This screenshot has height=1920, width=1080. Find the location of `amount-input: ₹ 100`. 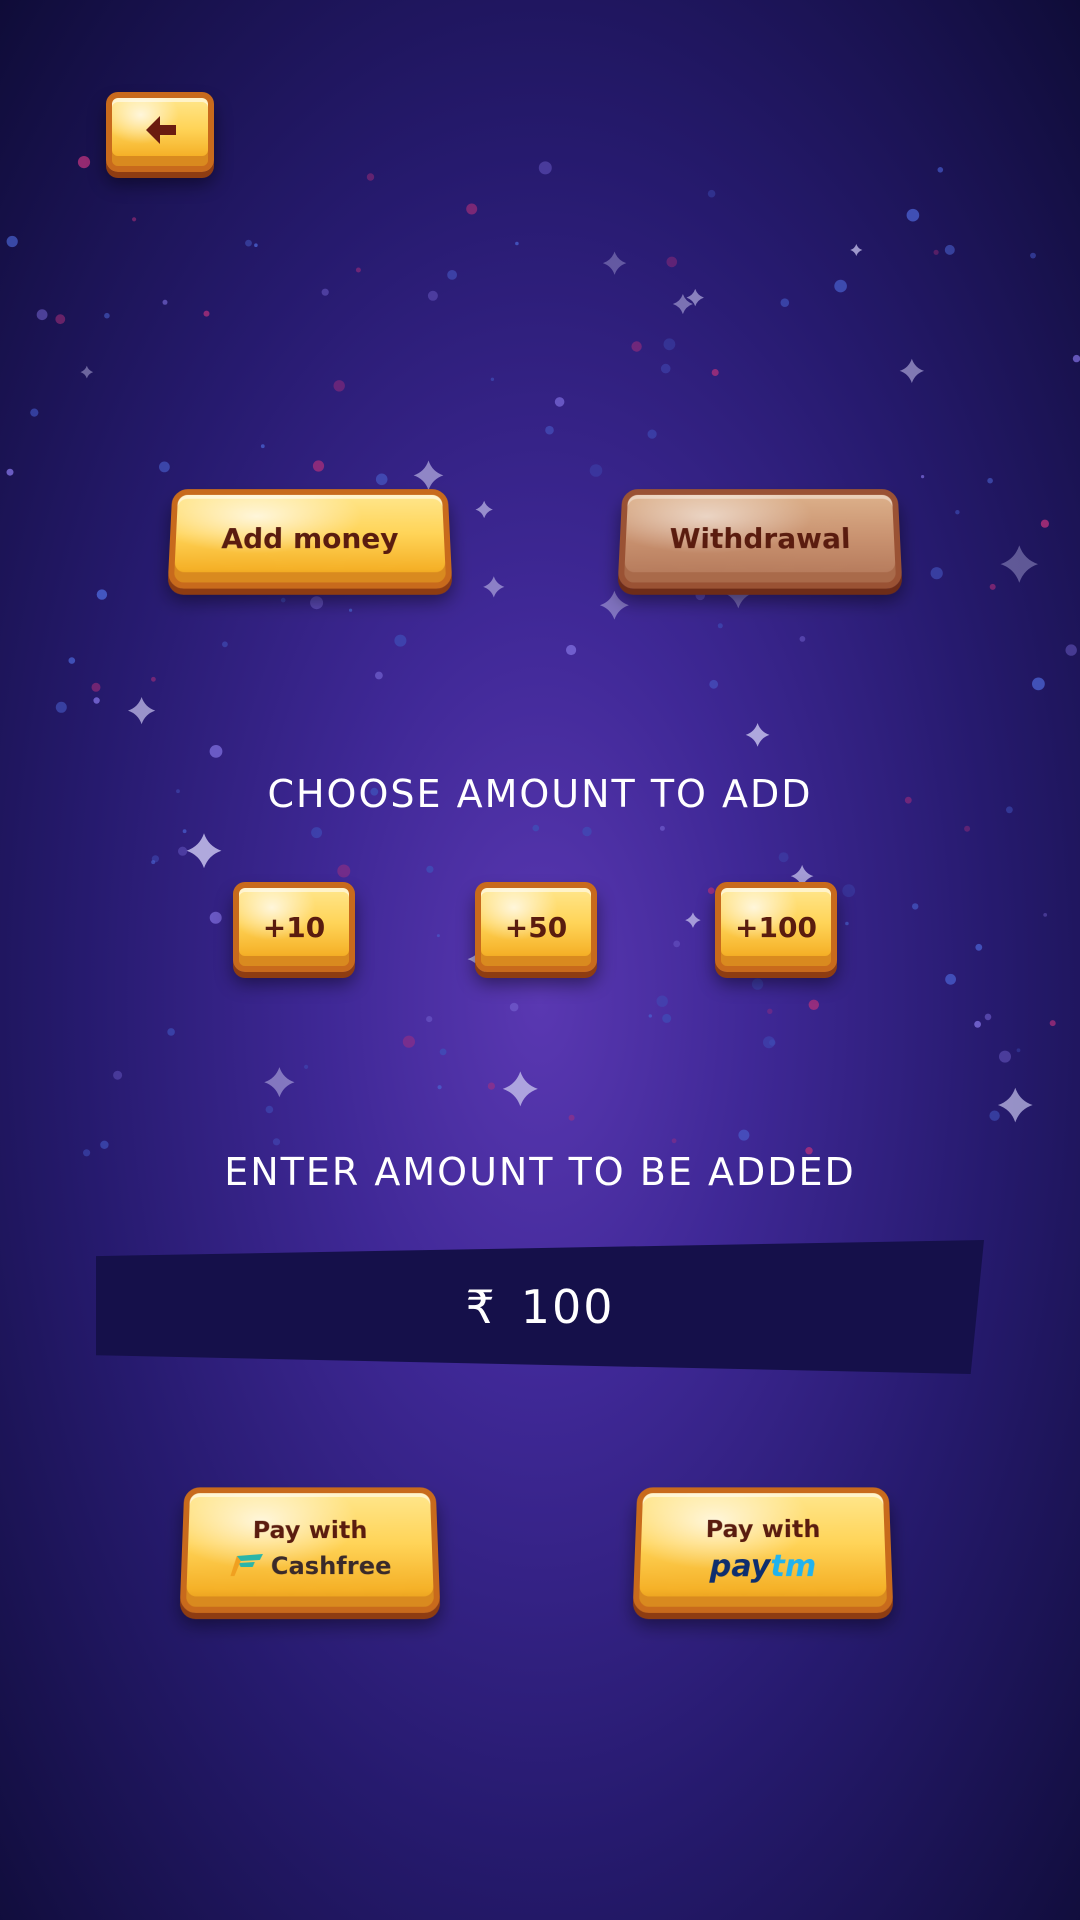

amount-input: ₹ 100 is located at coordinates (540, 1307).